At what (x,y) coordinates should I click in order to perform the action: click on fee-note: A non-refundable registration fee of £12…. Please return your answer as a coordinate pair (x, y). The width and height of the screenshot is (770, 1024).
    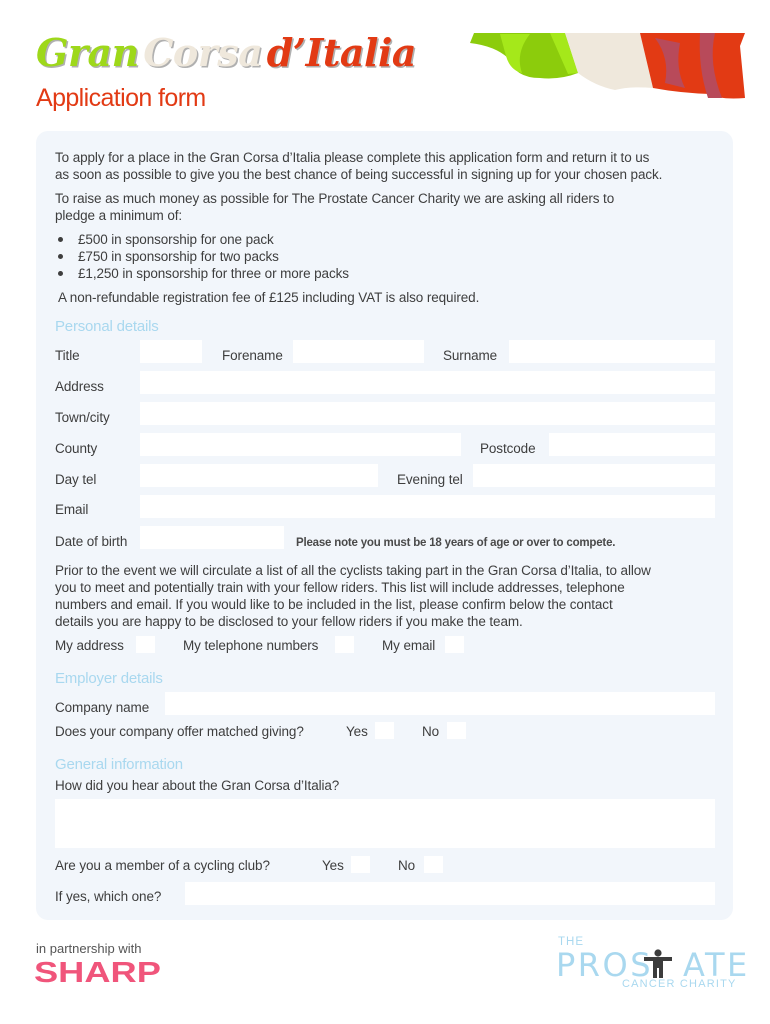
    Looking at the image, I should click on (269, 297).